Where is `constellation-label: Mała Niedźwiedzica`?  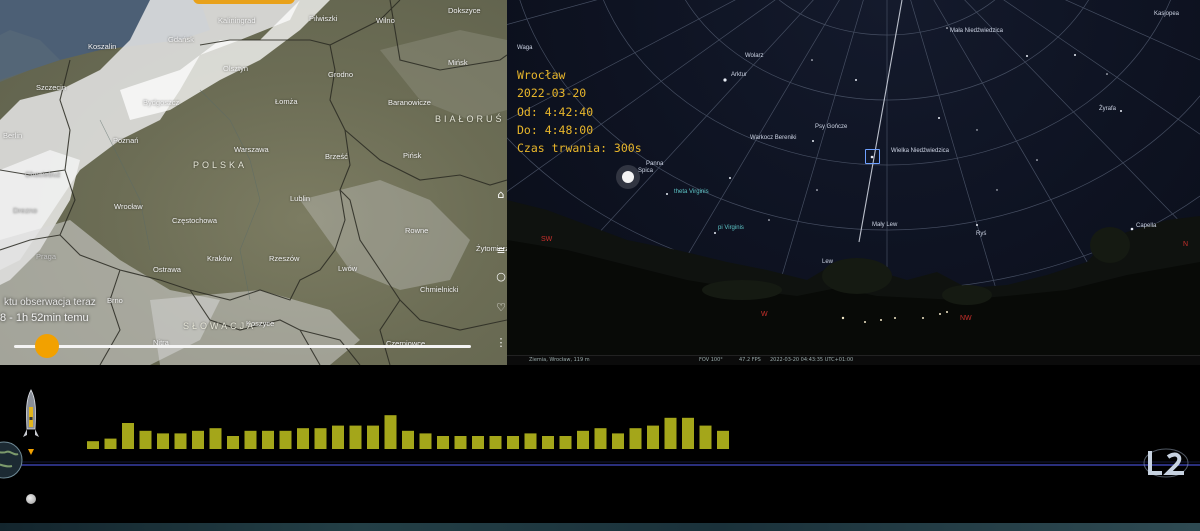
constellation-label: Mała Niedźwiedzica is located at coordinates (977, 31).